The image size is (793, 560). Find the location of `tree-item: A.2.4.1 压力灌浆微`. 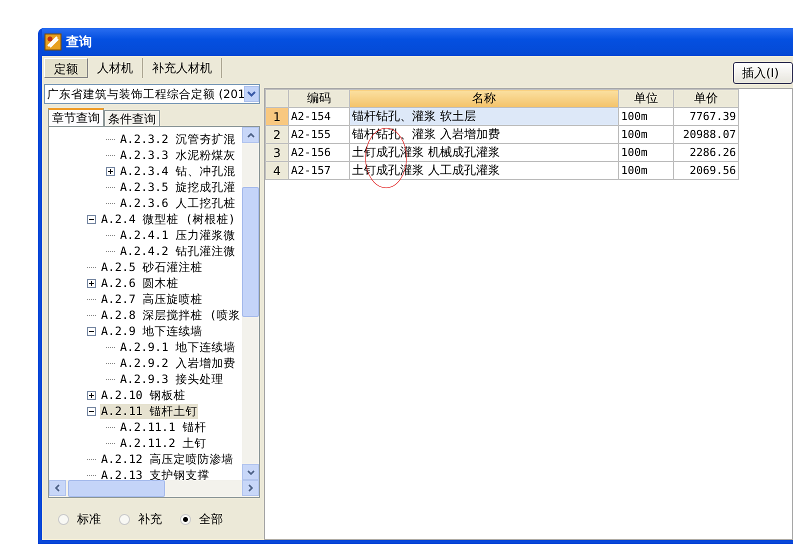

tree-item: A.2.4.1 压力灌浆微 is located at coordinates (177, 235).